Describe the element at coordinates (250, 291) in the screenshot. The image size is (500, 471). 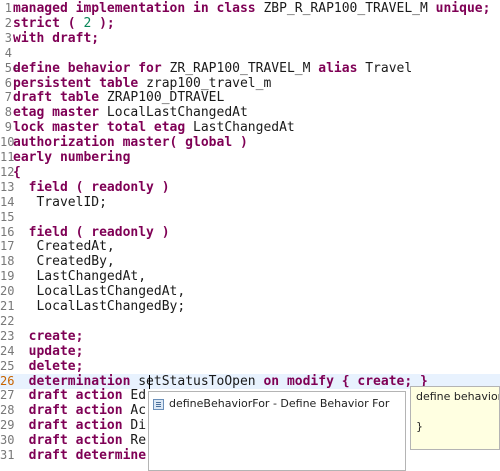
I see `code-line: 20 LocalLastChangedAt,` at that location.